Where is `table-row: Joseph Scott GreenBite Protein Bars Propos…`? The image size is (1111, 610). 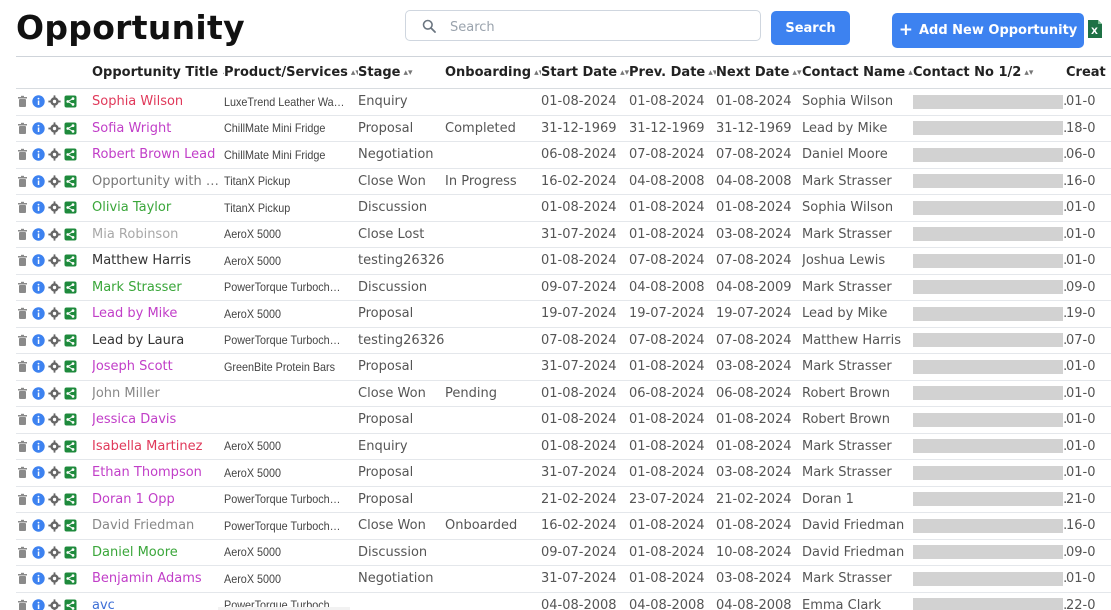
table-row: Joseph Scott GreenBite Protein Bars Propos… is located at coordinates (563, 367).